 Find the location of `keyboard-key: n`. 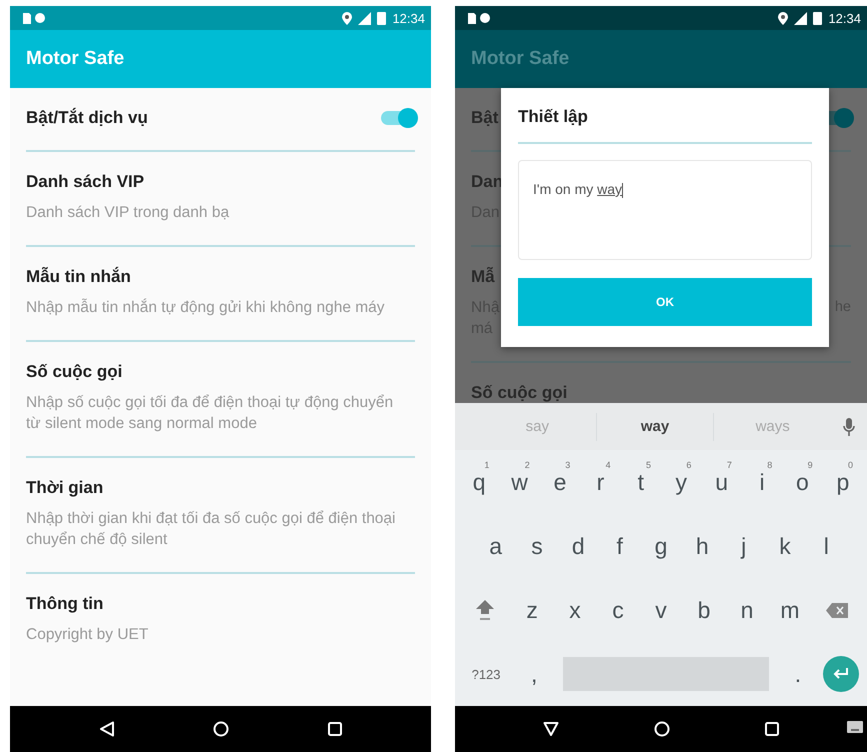

keyboard-key: n is located at coordinates (747, 610).